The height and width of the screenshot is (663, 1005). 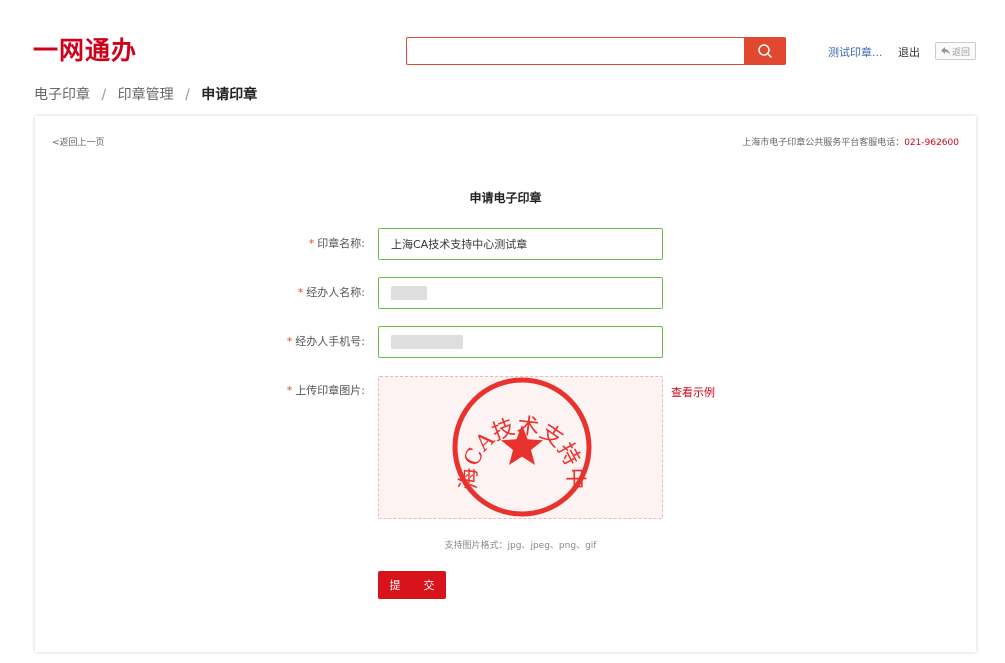 What do you see at coordinates (945, 51) in the screenshot?
I see `reply-arrow-icon` at bounding box center [945, 51].